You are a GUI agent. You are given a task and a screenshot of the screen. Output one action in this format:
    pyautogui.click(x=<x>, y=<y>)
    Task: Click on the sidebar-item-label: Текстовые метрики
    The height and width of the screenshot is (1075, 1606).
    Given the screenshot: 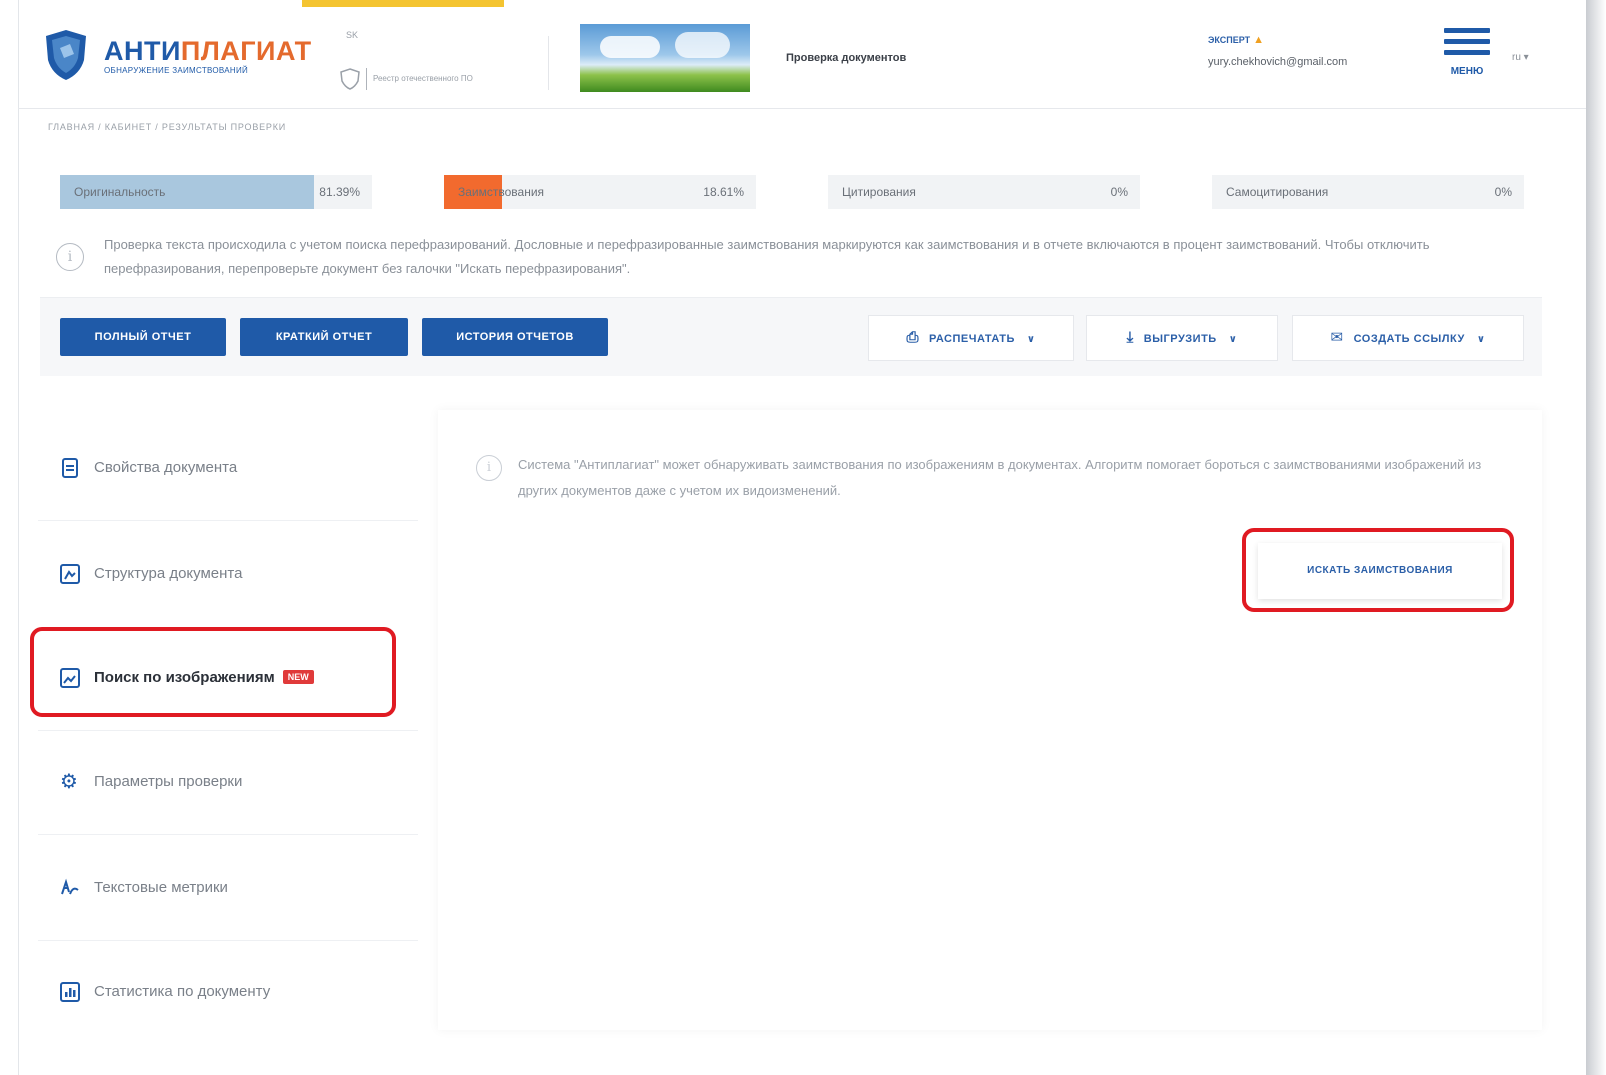 What is the action you would take?
    pyautogui.click(x=161, y=887)
    